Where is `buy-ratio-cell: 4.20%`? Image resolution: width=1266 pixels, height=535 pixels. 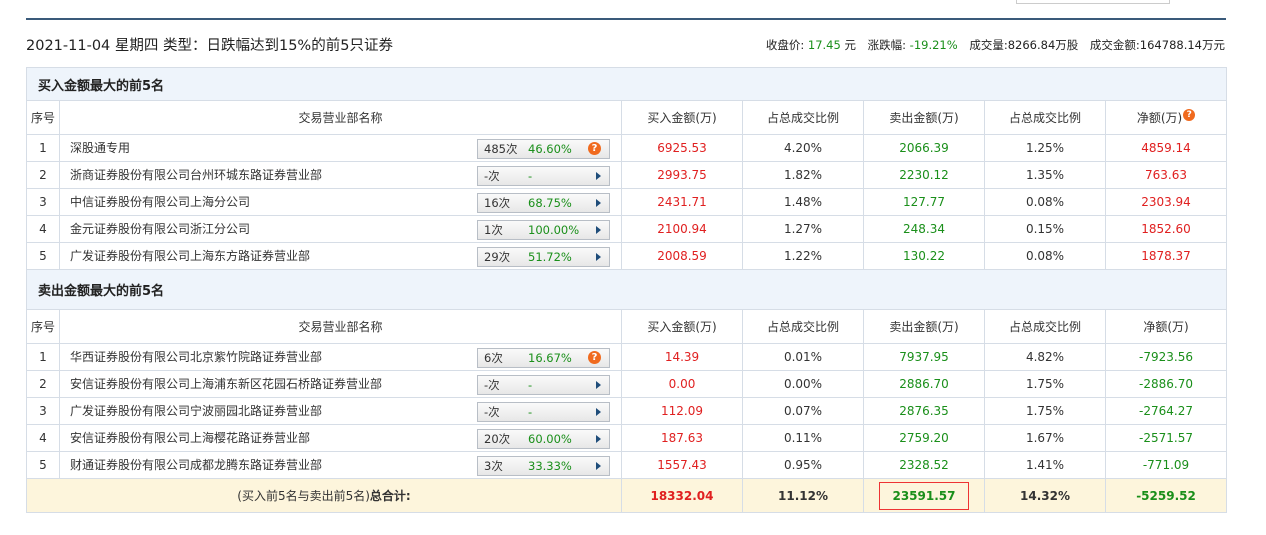
buy-ratio-cell: 4.20% is located at coordinates (803, 148).